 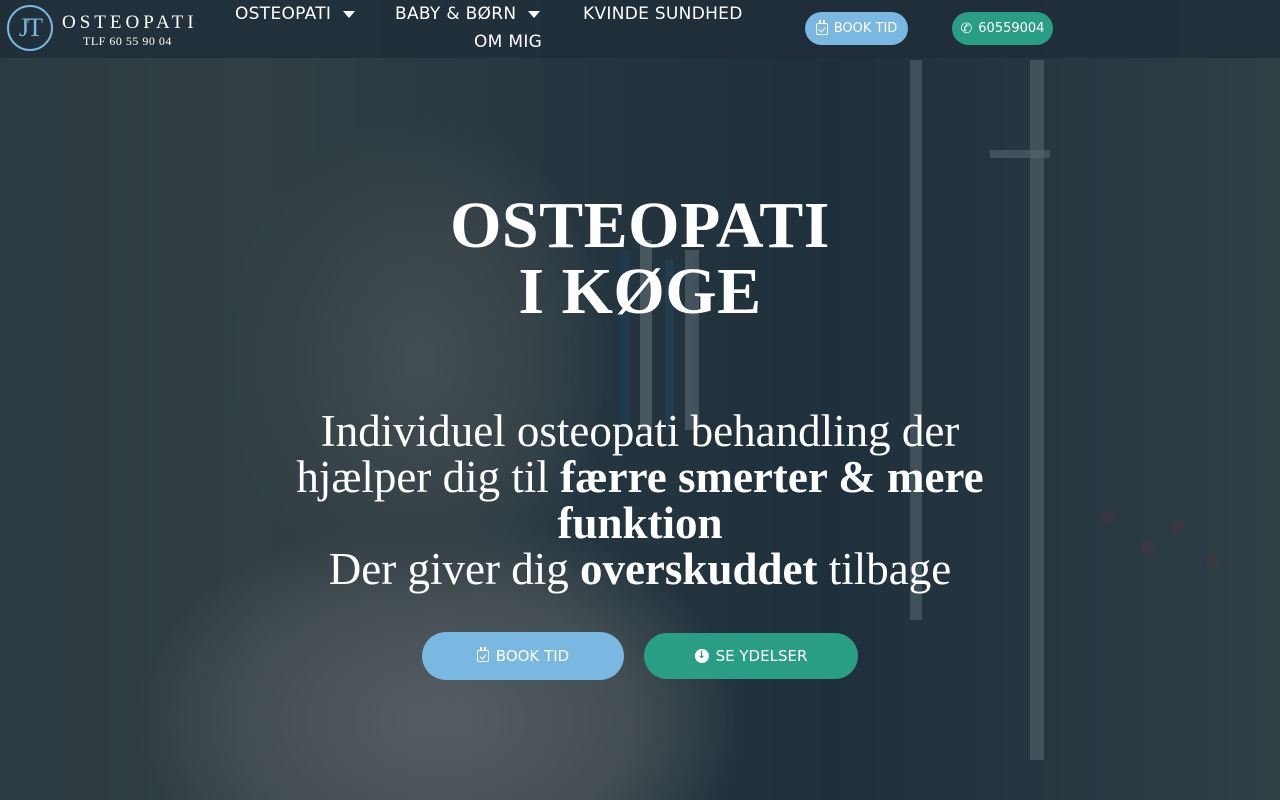 What do you see at coordinates (456, 14) in the screenshot?
I see `nav-item-label: BABY & BØRN` at bounding box center [456, 14].